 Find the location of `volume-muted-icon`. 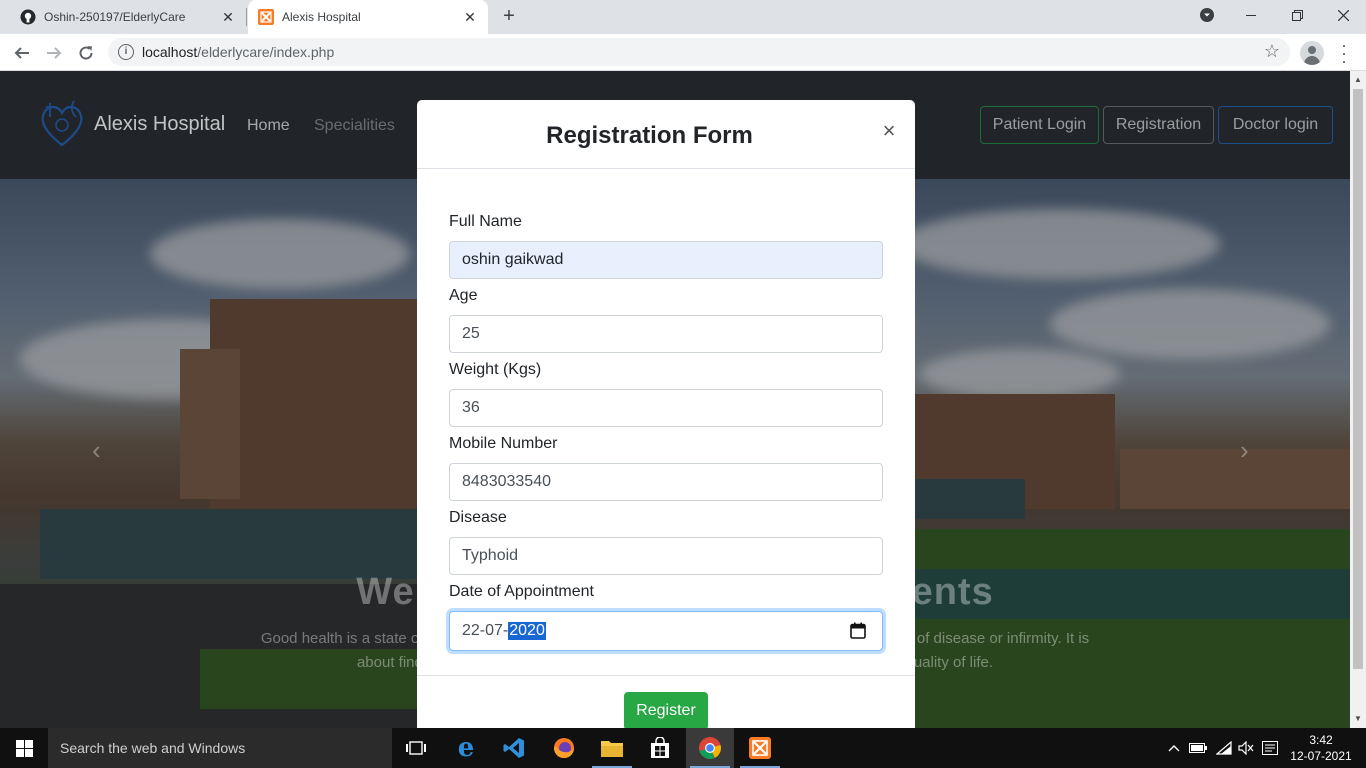

volume-muted-icon is located at coordinates (1246, 748).